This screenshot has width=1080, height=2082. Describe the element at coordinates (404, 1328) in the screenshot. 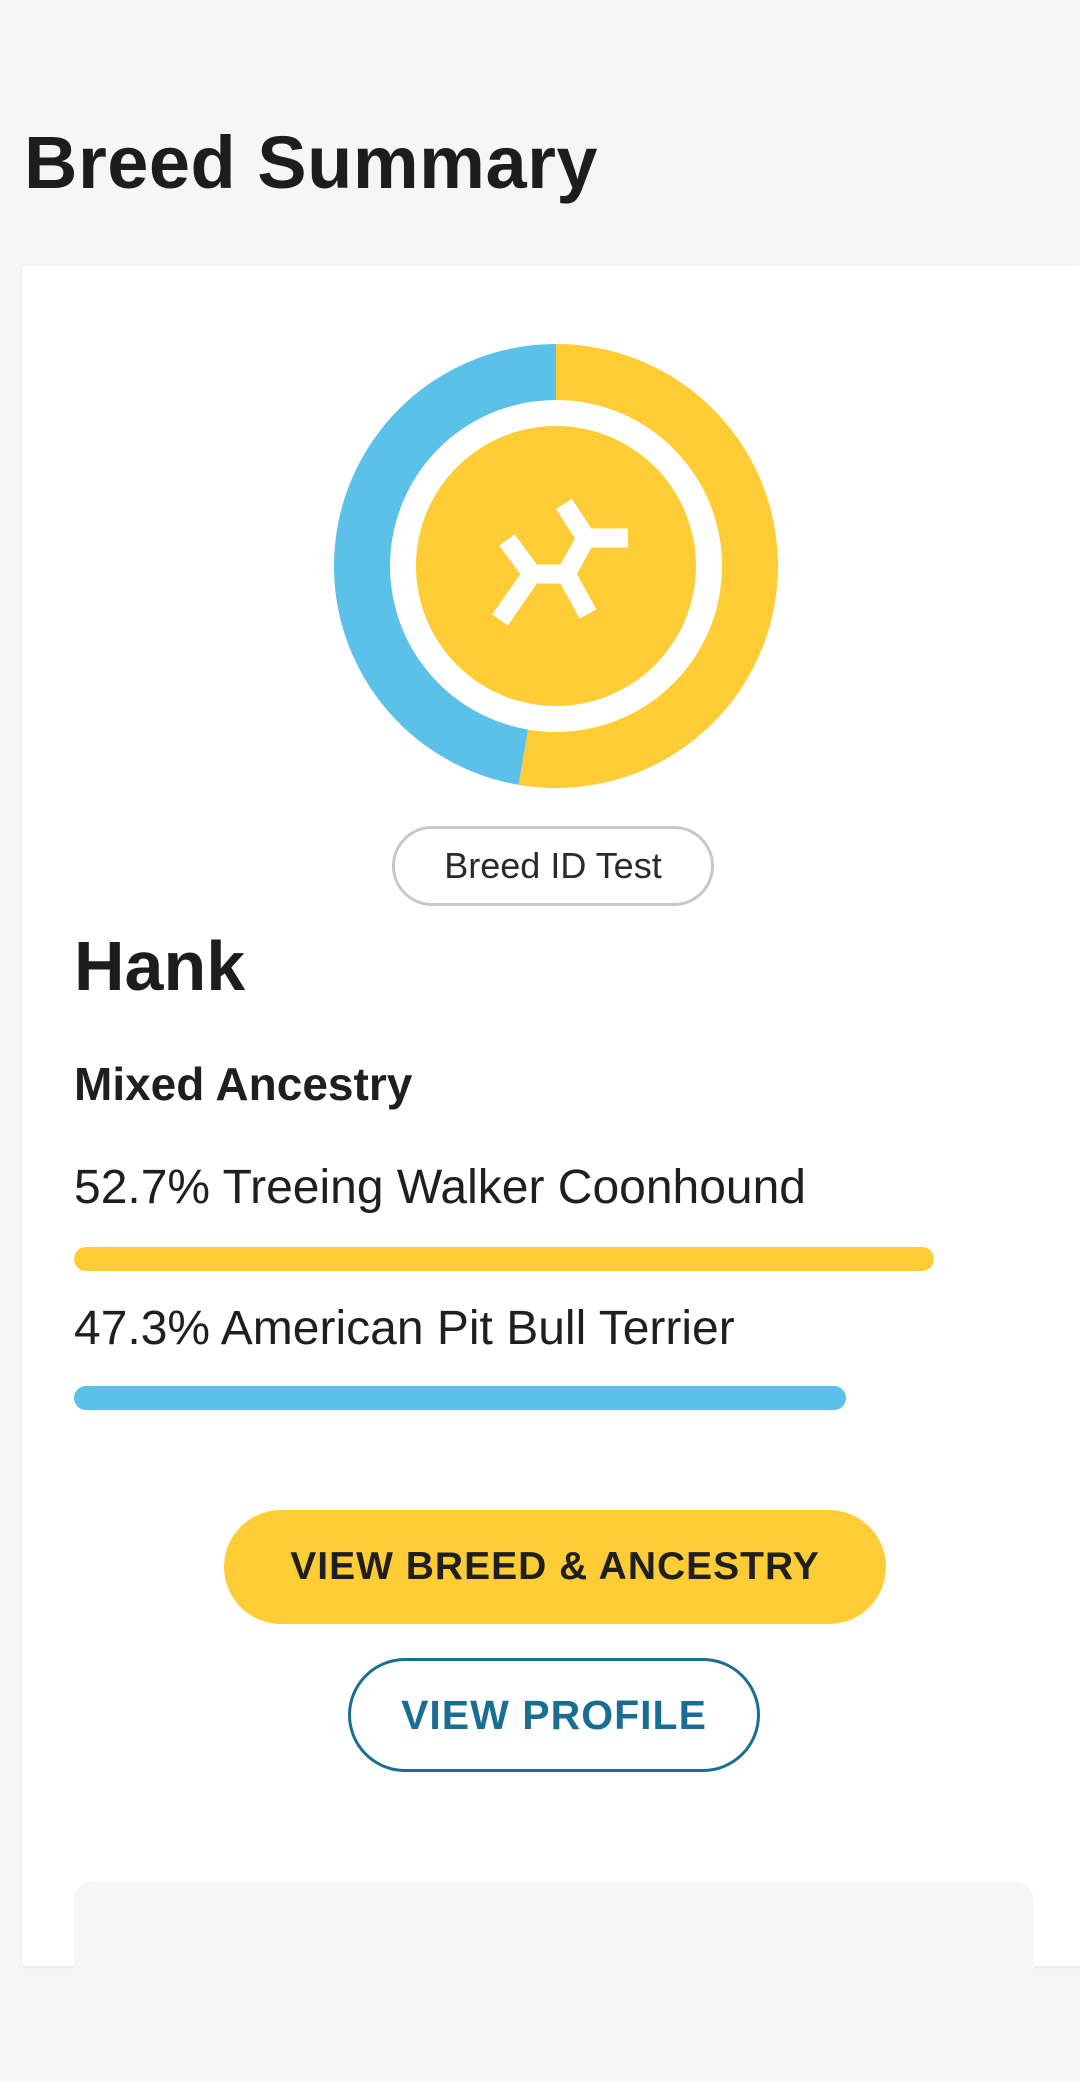

I see `breed-label-2: 47.3% American Pit Bull Terrier` at that location.